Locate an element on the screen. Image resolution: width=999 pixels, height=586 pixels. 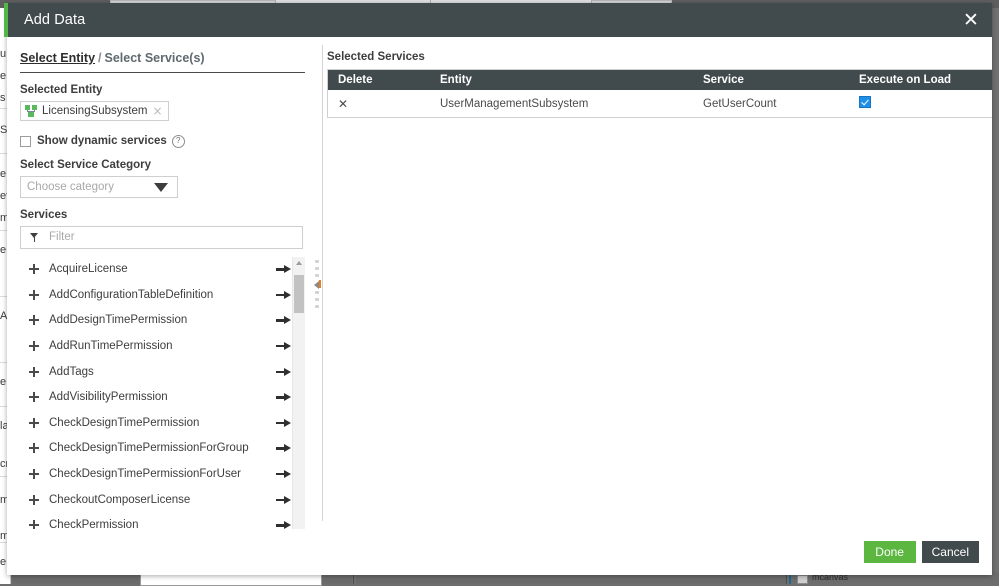
cell-execute-on-load is located at coordinates (920, 104).